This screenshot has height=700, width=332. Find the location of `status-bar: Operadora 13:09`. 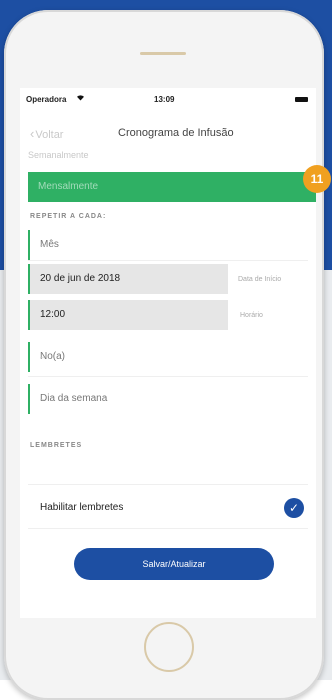

status-bar: Operadora 13:09 is located at coordinates (168, 99).